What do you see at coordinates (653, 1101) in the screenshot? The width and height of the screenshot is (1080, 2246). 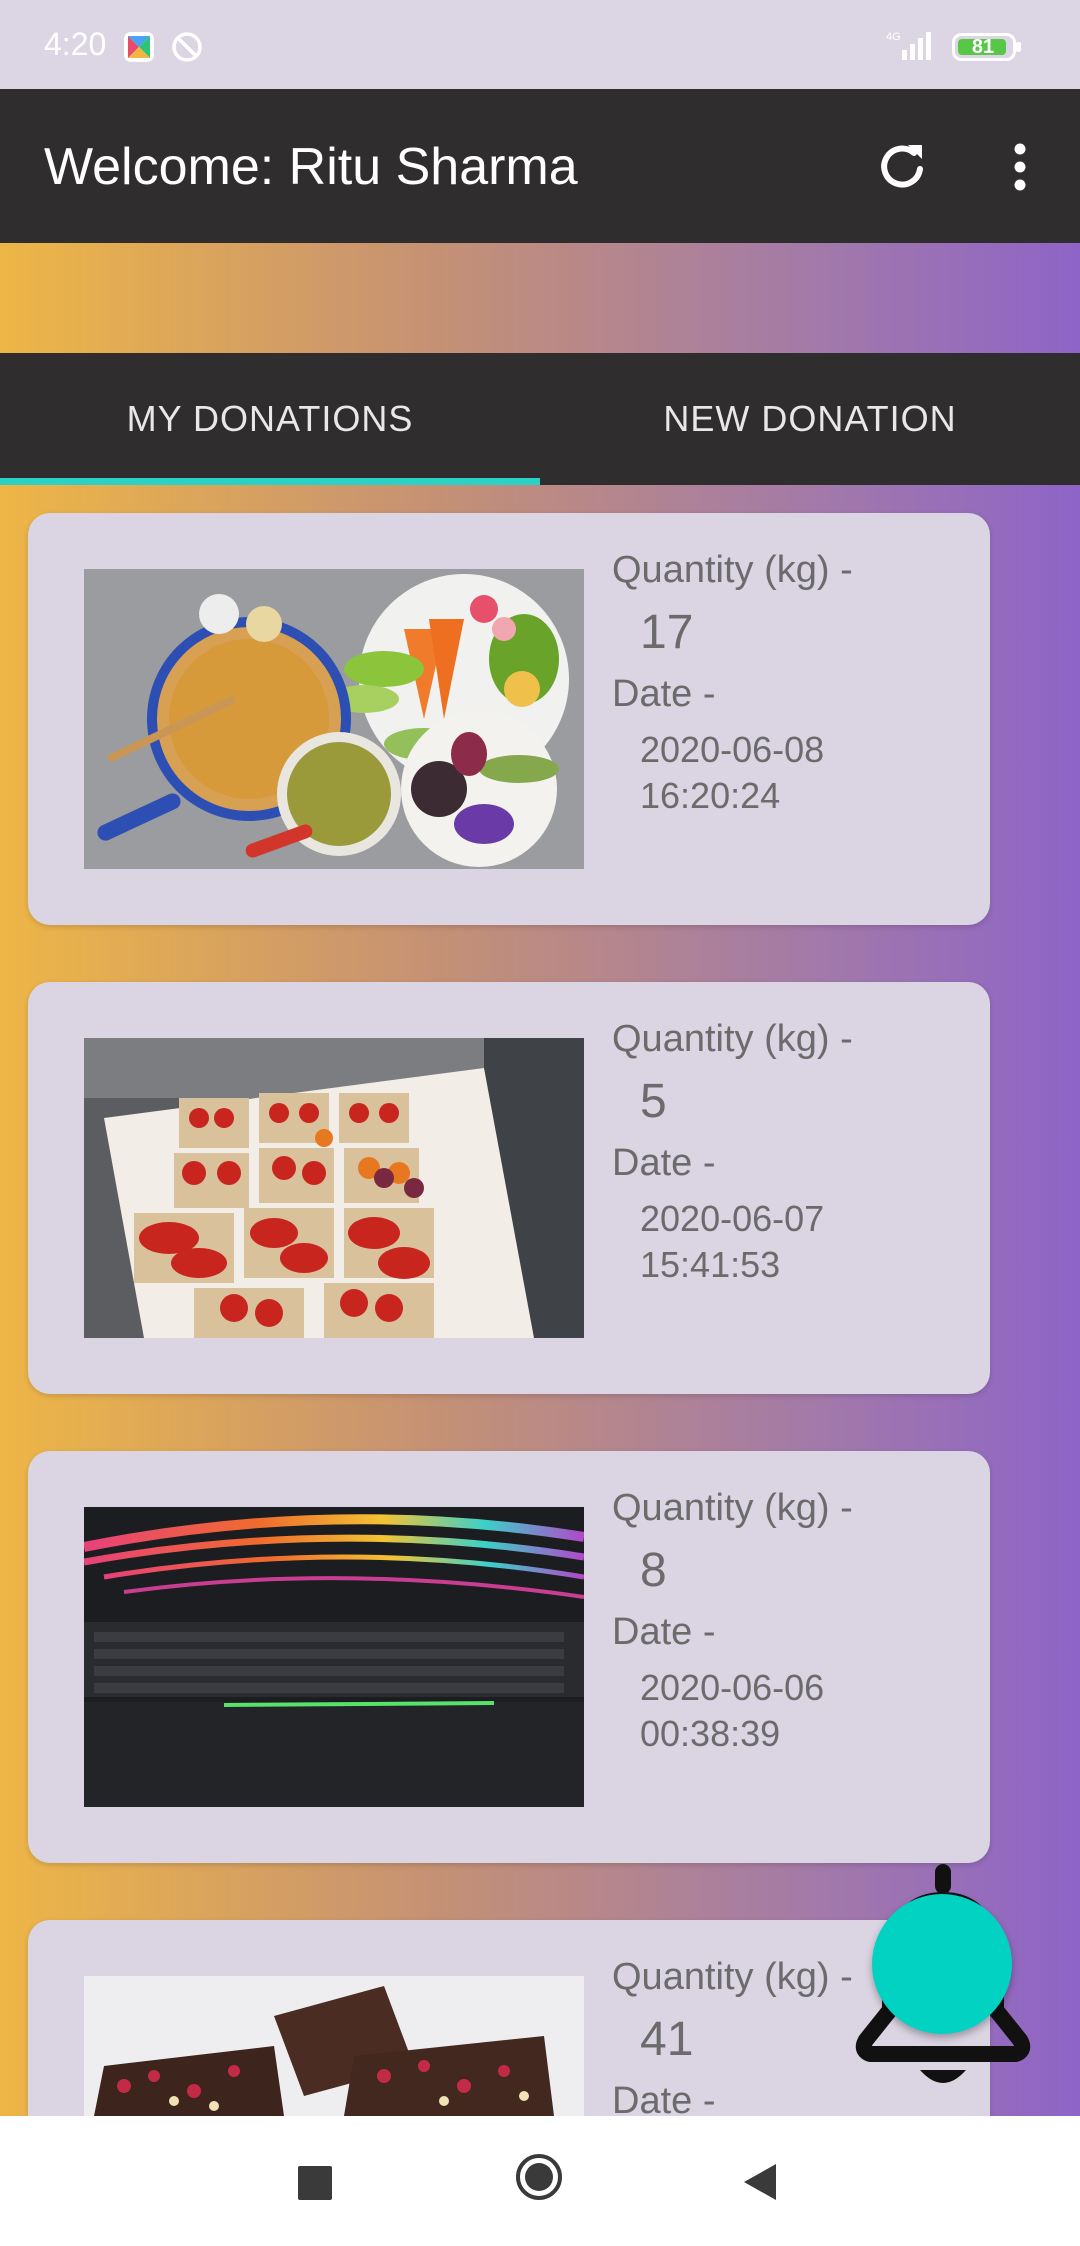 I see `quantity-value: 5` at bounding box center [653, 1101].